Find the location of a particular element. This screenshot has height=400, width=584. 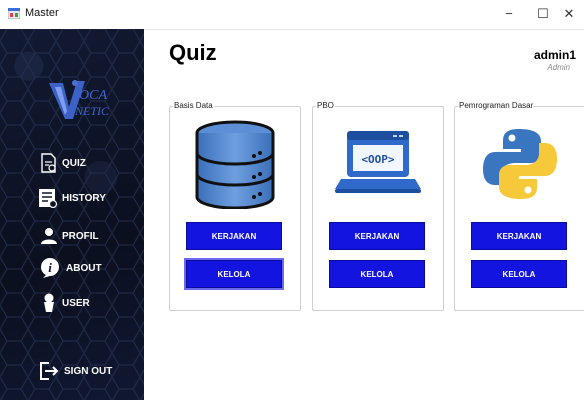

database-icon is located at coordinates (235, 164).